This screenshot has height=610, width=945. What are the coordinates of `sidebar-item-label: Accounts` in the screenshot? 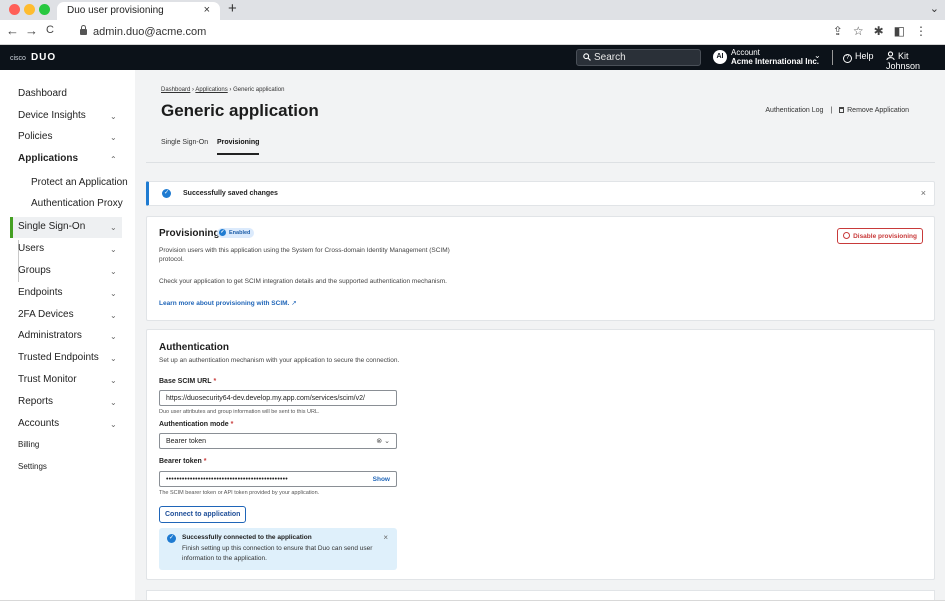 It's located at (39, 423).